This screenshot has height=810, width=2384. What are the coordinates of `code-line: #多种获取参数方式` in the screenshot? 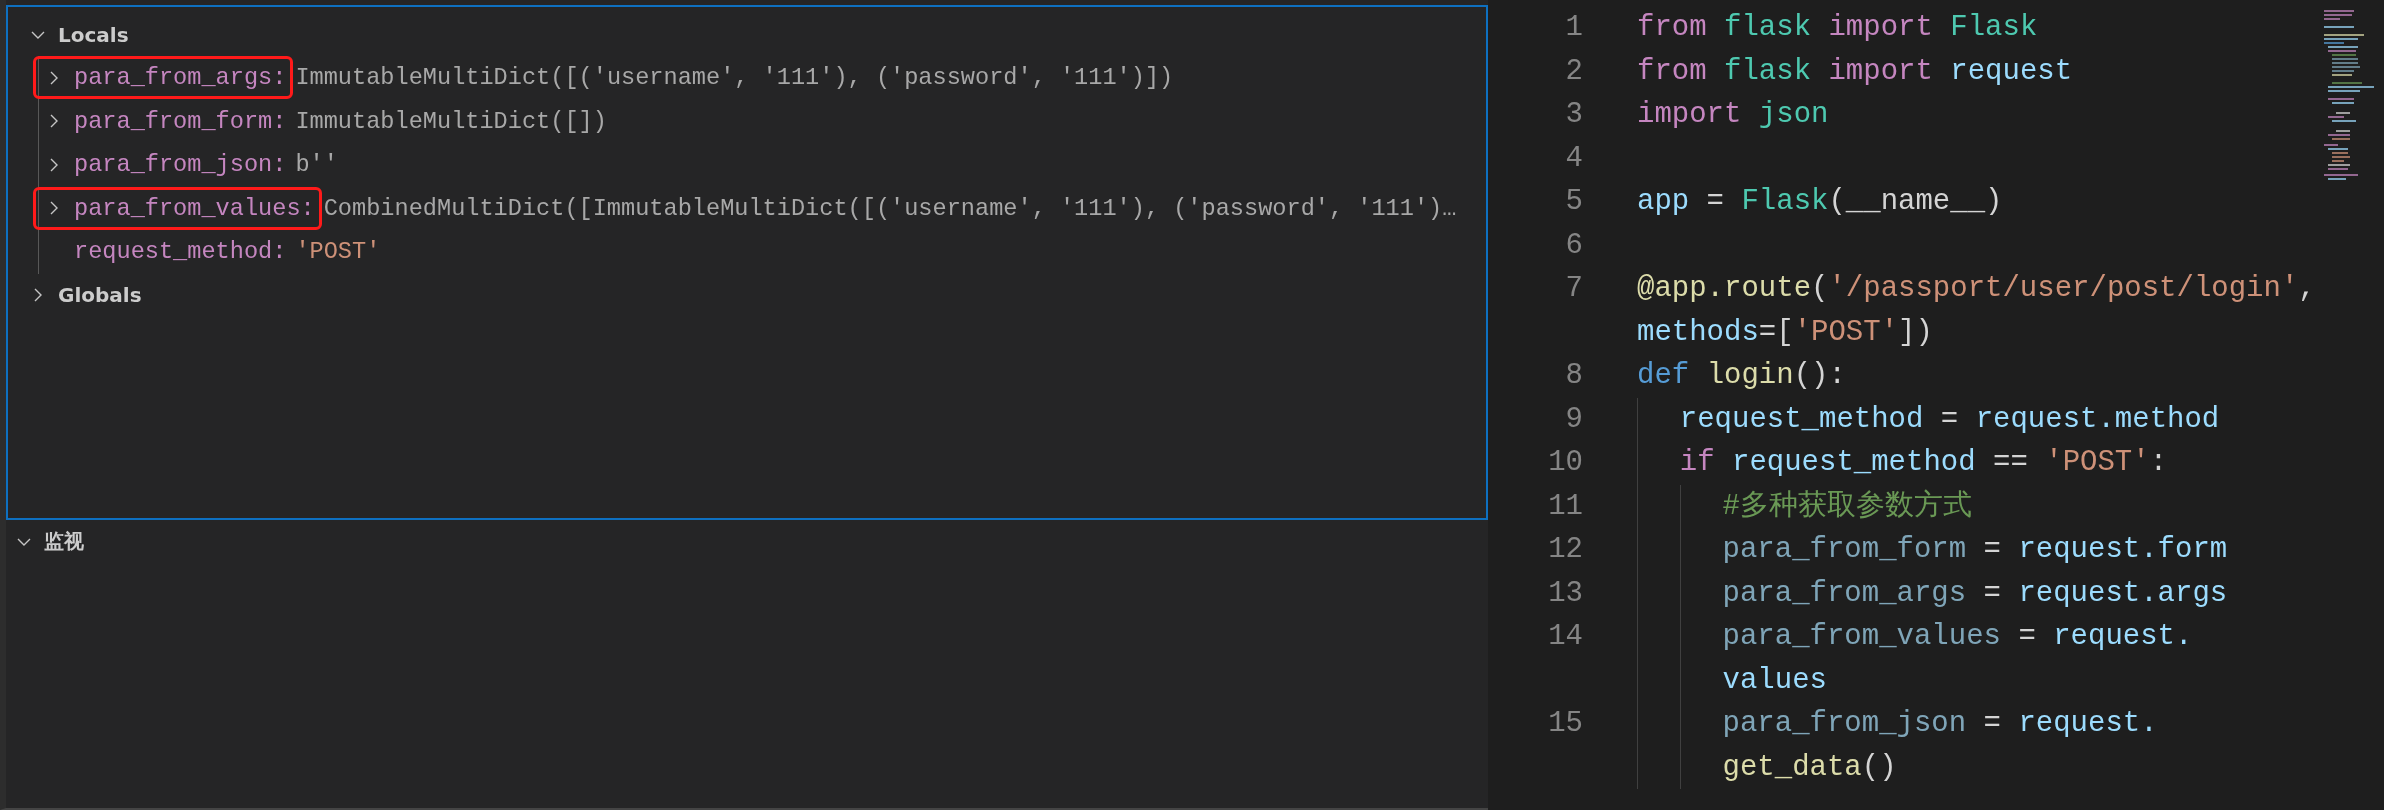 It's located at (1804, 506).